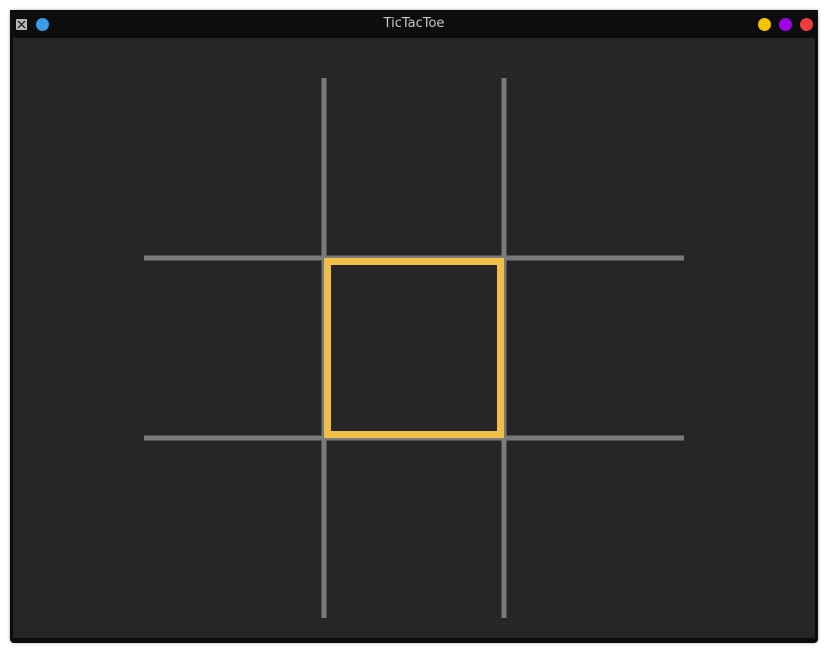 This screenshot has height=652, width=828. I want to click on window-title: TicTacToe, so click(414, 23).